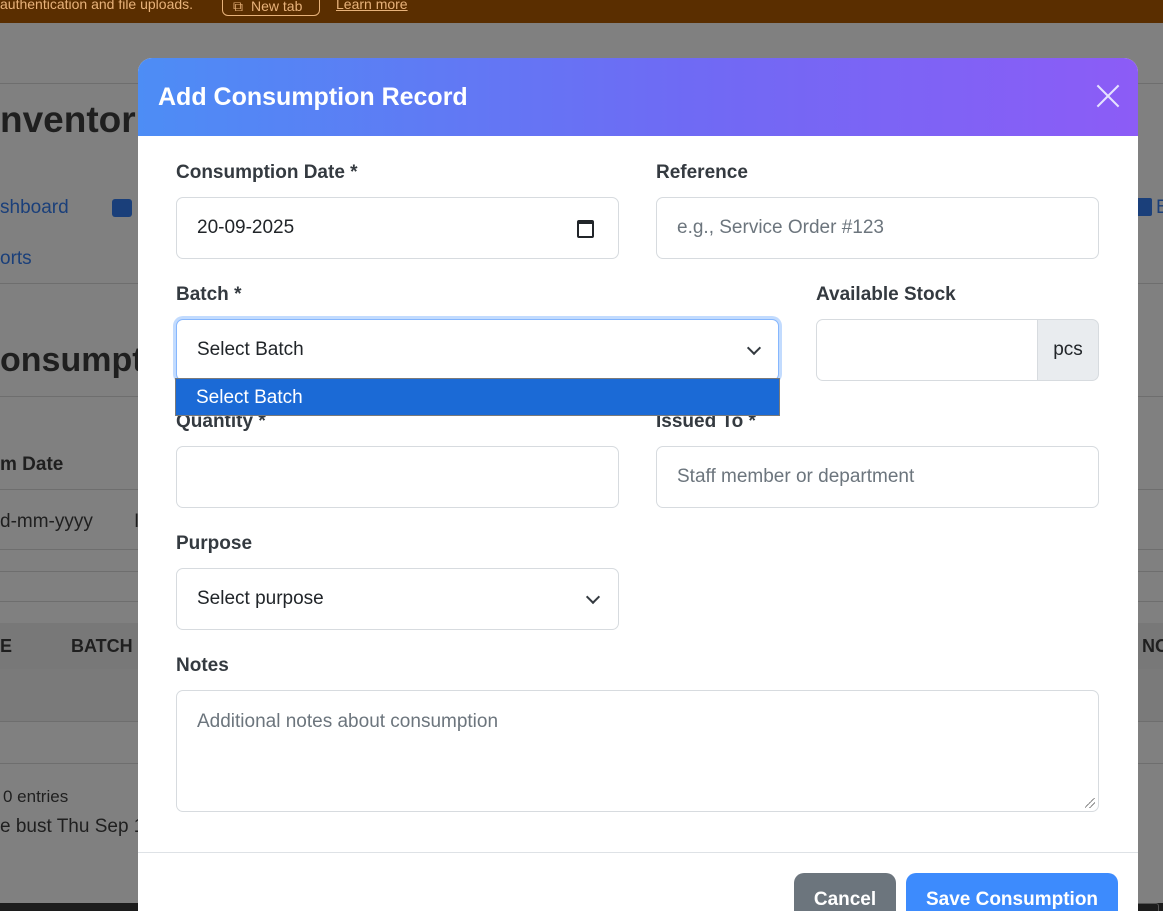 The height and width of the screenshot is (911, 1163). What do you see at coordinates (32, 464) in the screenshot?
I see `filter-label: m Date` at bounding box center [32, 464].